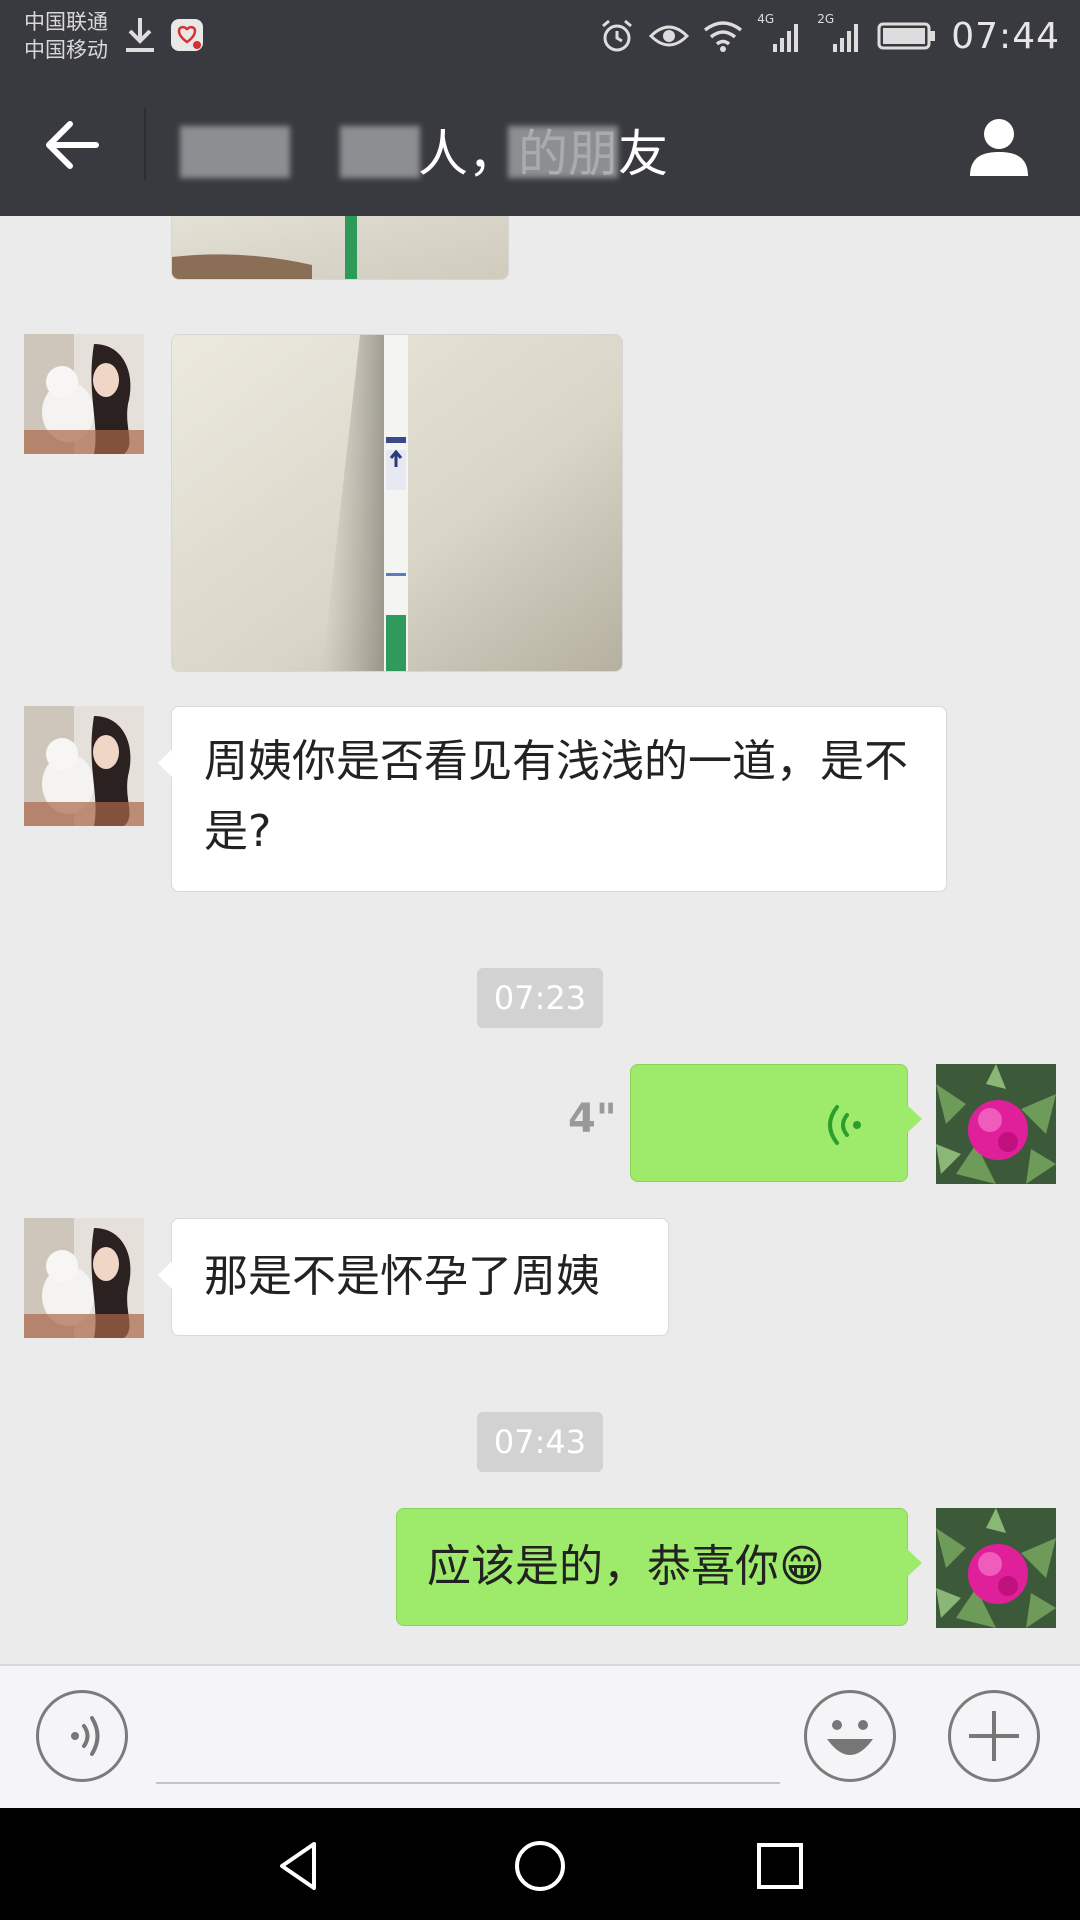  What do you see at coordinates (540, 998) in the screenshot?
I see `message-timestamp: 07:23` at bounding box center [540, 998].